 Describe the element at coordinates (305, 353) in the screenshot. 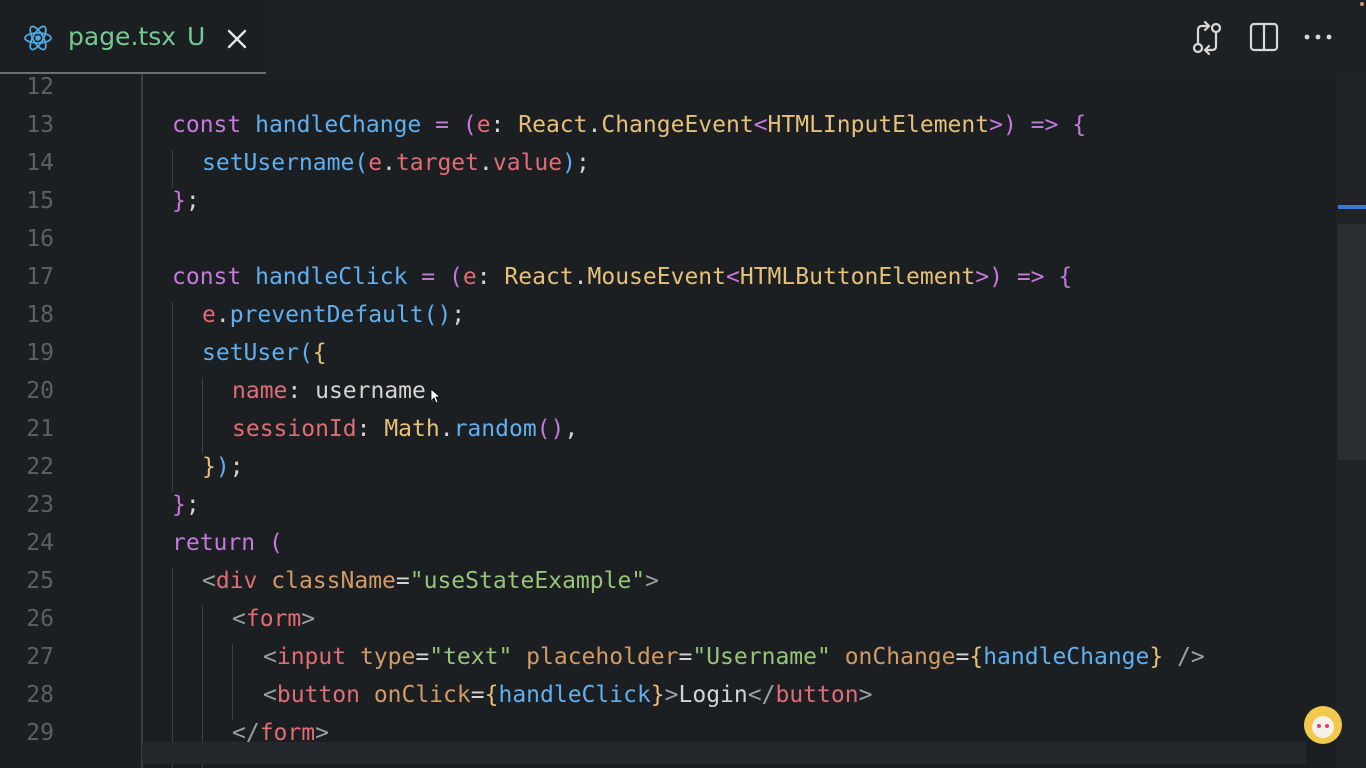

I see `token: (` at that location.